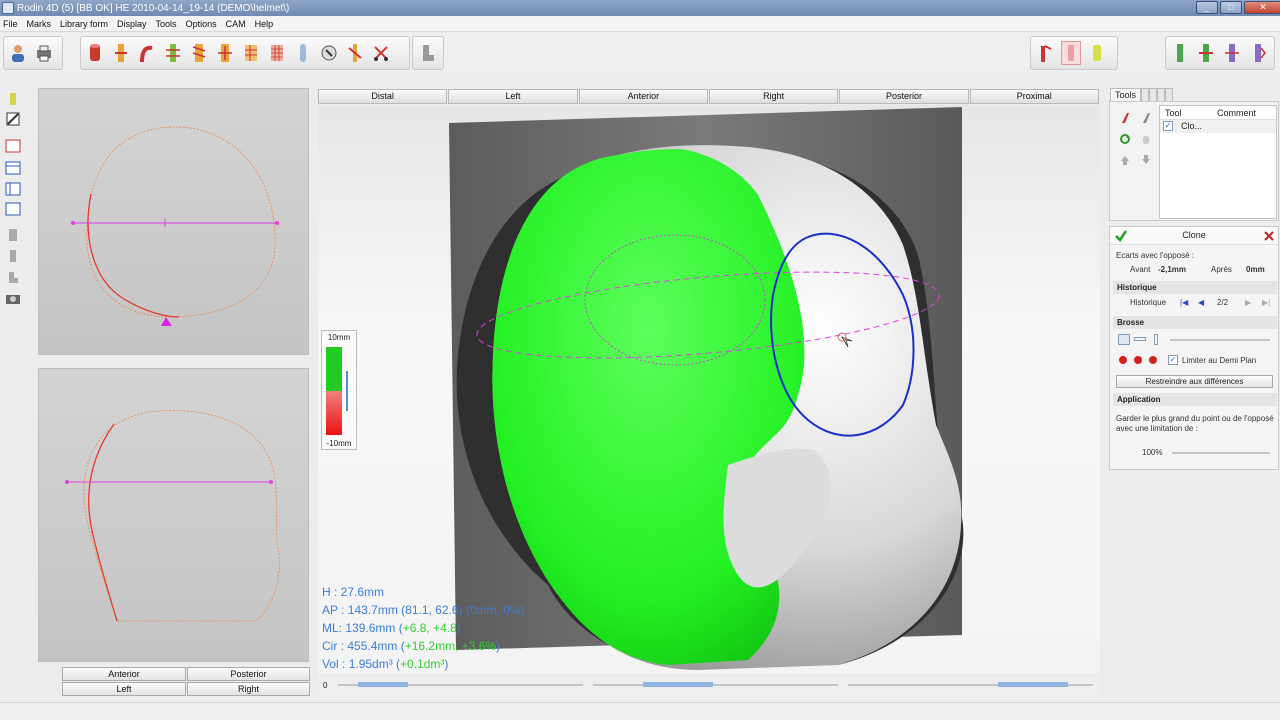 This screenshot has width=1280, height=720. Describe the element at coordinates (251, 53) in the screenshot. I see `grid-deform-icon` at that location.